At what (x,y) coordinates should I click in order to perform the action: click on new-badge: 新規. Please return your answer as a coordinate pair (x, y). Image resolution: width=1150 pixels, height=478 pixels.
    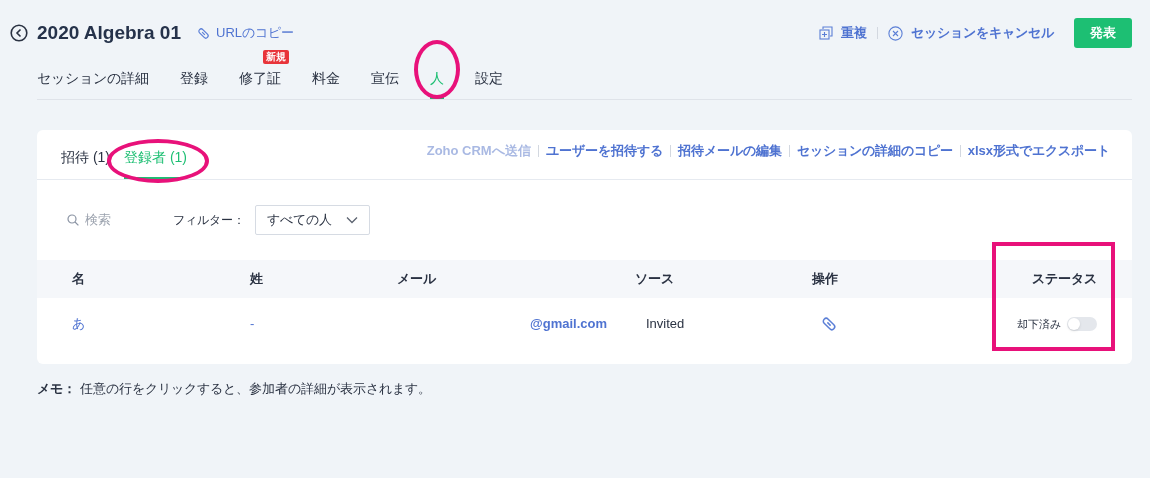
    Looking at the image, I should click on (276, 57).